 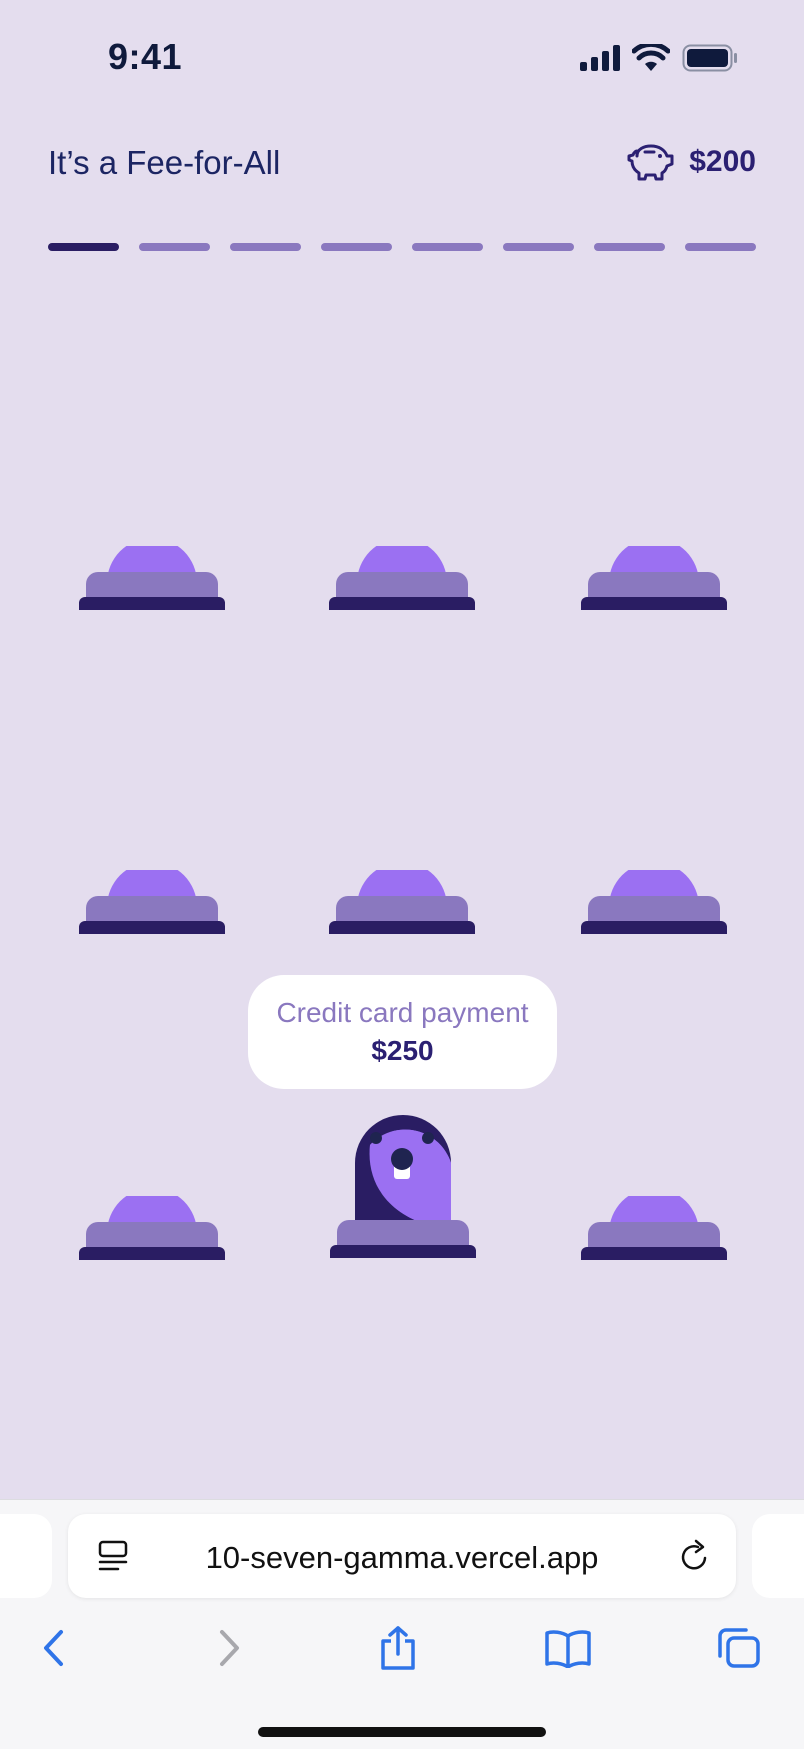 I want to click on status-icons, so click(x=659, y=58).